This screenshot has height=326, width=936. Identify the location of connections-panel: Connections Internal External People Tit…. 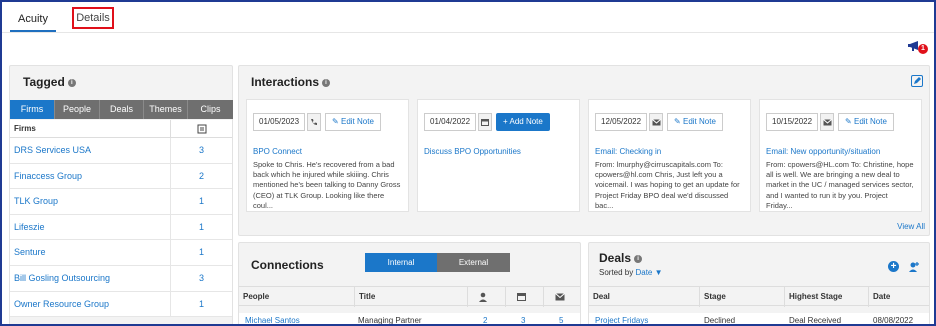
(410, 283).